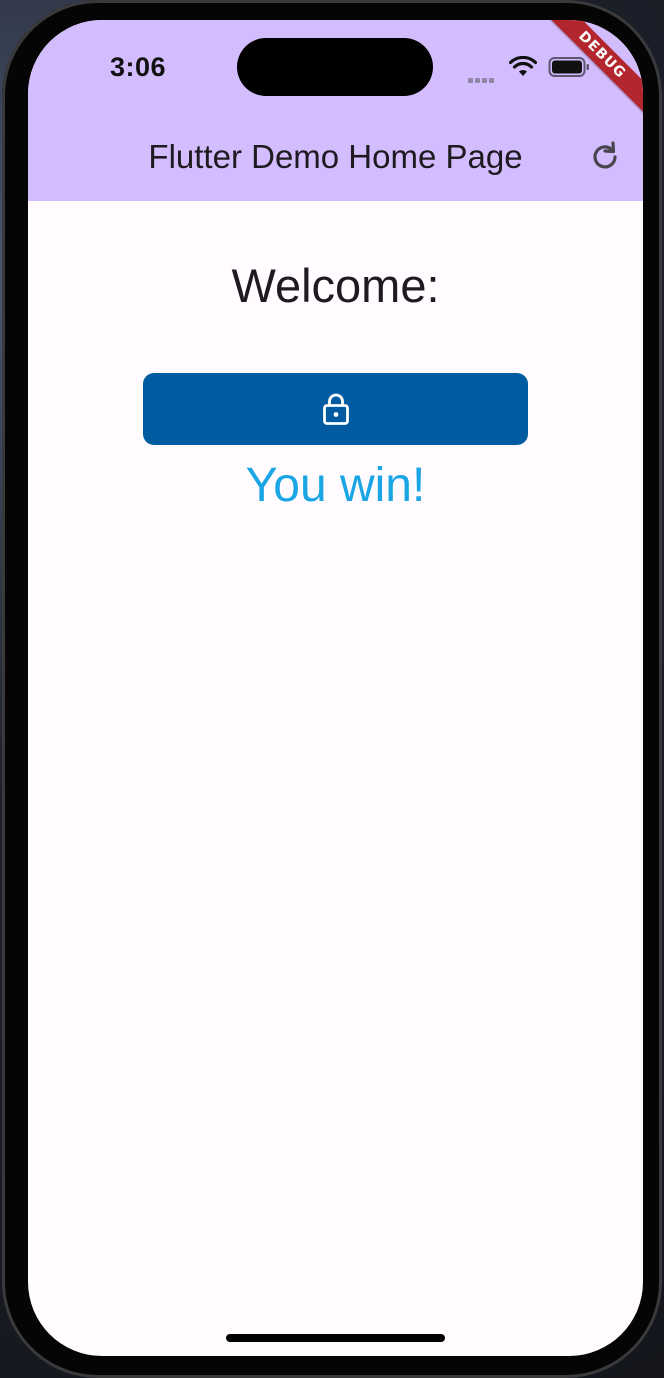  Describe the element at coordinates (523, 66) in the screenshot. I see `wifi-icon` at that location.